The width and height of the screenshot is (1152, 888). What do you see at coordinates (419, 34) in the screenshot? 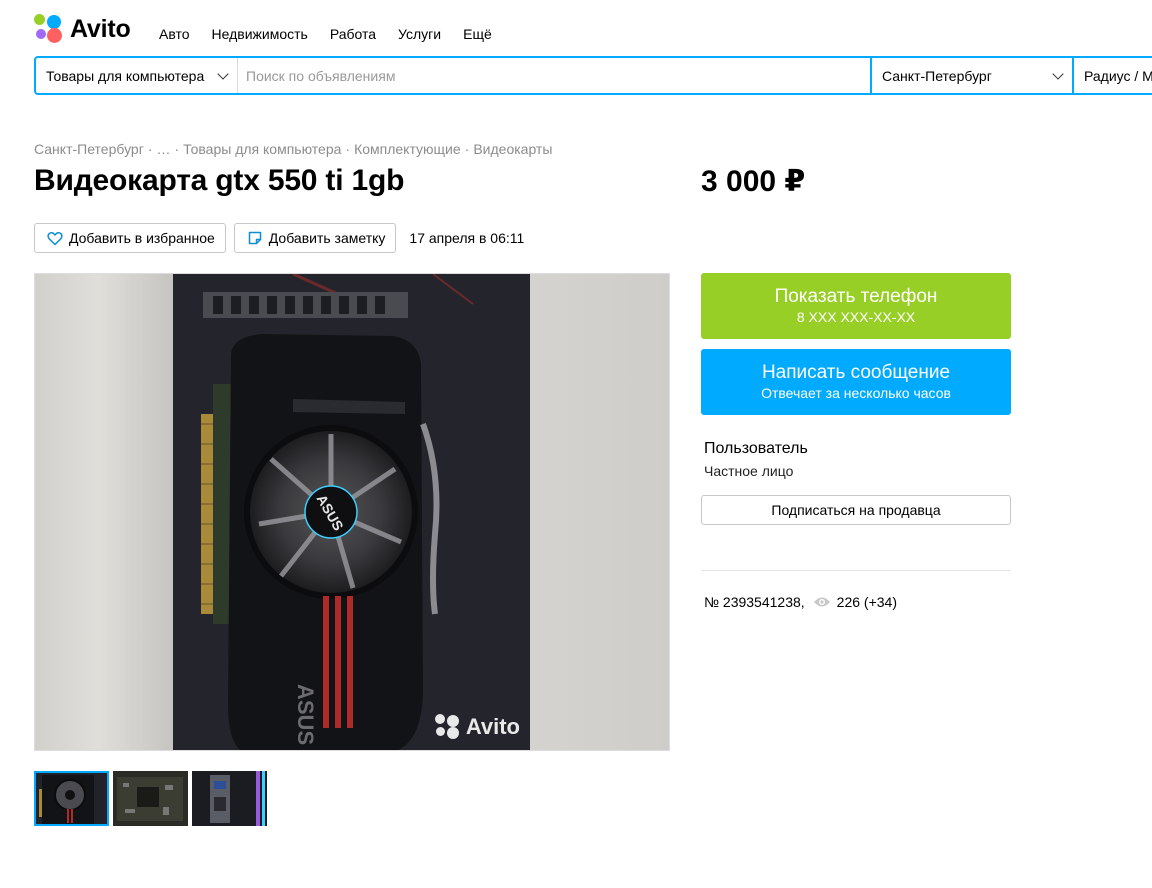
I see `nav-item-services: Услуги` at bounding box center [419, 34].